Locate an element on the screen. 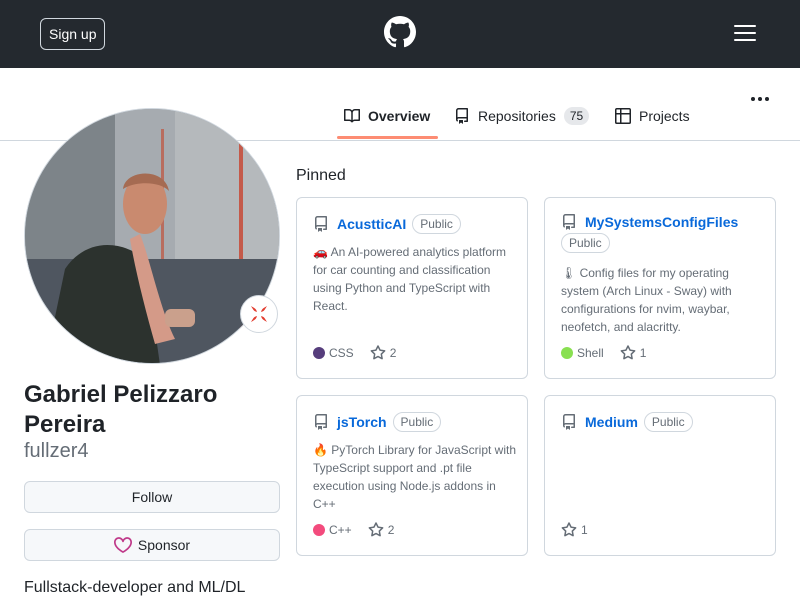 This screenshot has height=600, width=800. hamburger-menu-icon is located at coordinates (745, 33).